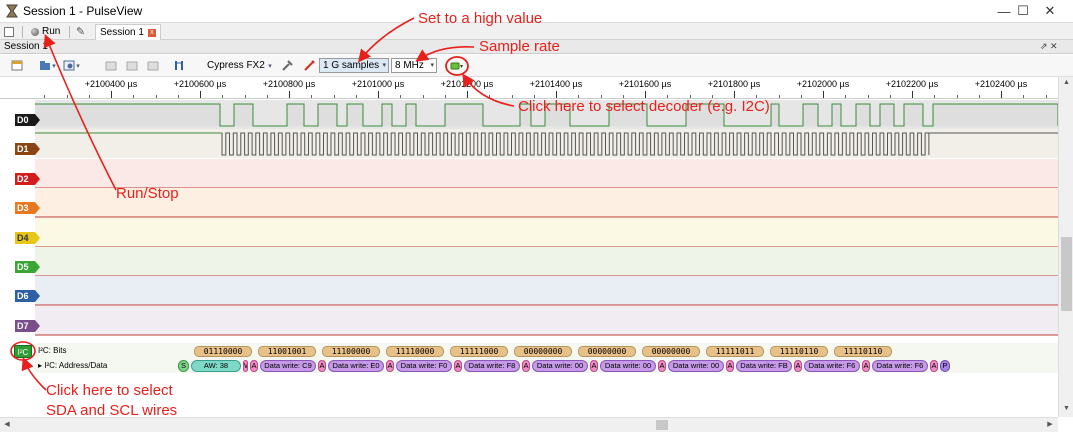 The width and height of the screenshot is (1073, 432). I want to click on horizontal-scroll-thumb, so click(662, 425).